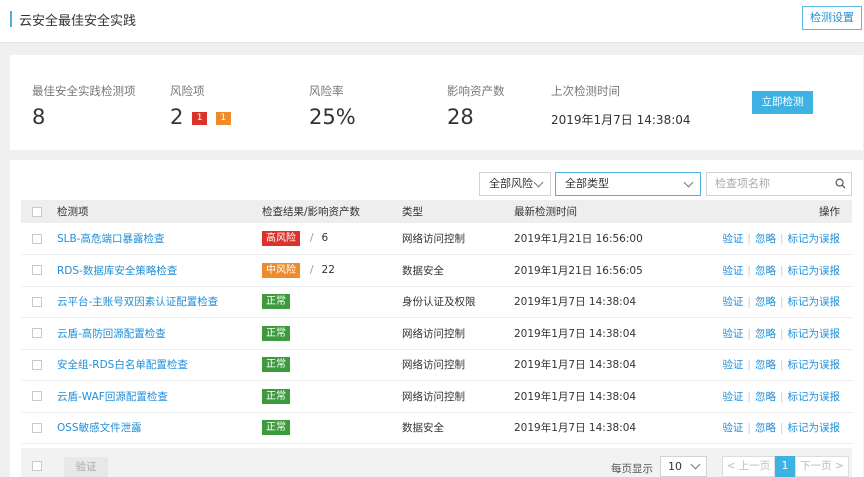 The width and height of the screenshot is (864, 477). I want to click on header-time: 最新检测时间, so click(545, 212).